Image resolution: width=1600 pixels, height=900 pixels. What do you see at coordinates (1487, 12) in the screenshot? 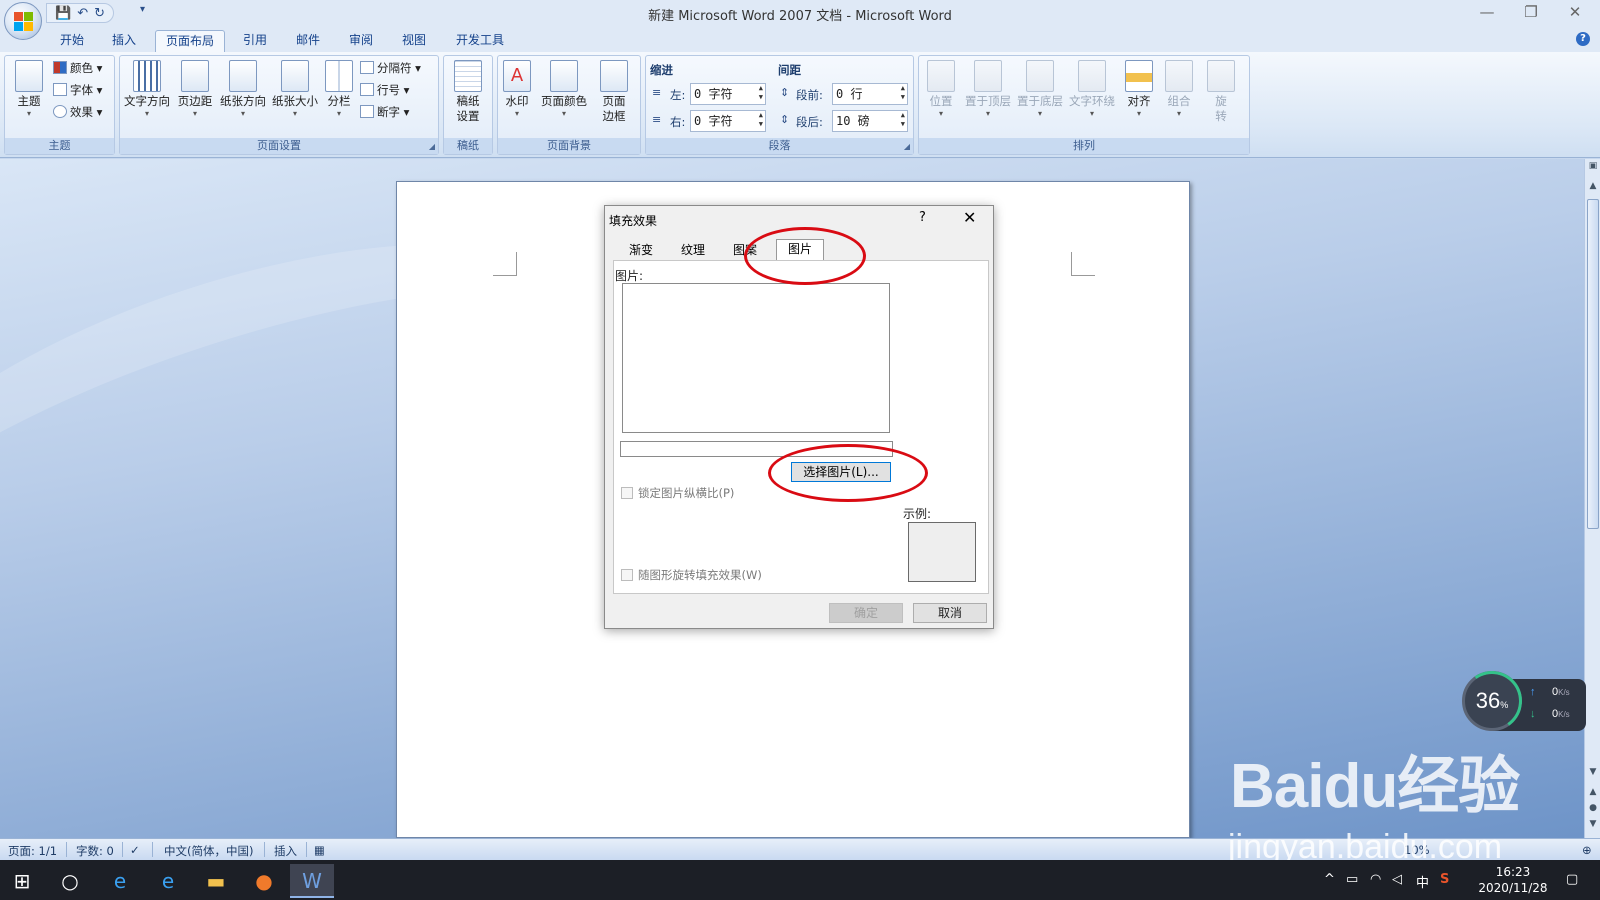
I see `minimize-button: —` at bounding box center [1487, 12].